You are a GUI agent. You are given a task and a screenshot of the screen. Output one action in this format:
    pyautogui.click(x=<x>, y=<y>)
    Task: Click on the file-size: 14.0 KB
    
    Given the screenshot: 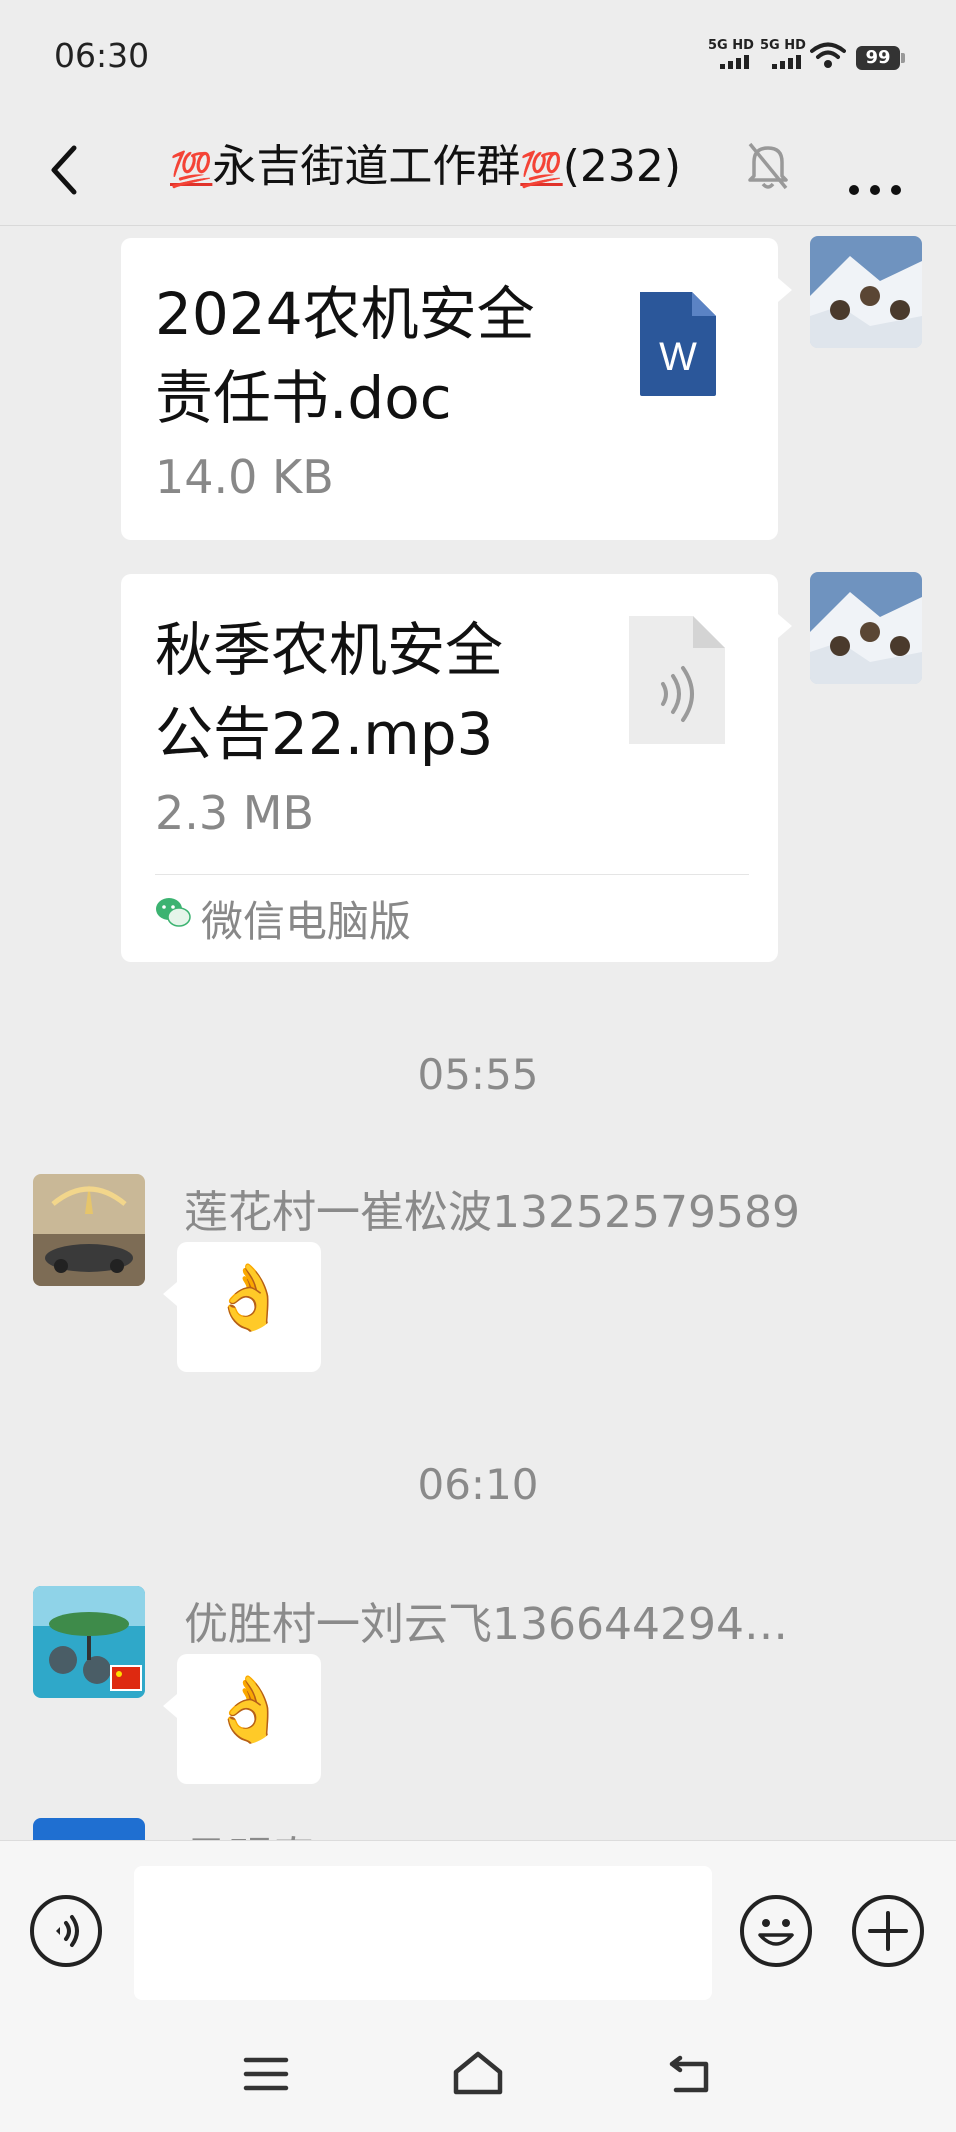 What is the action you would take?
    pyautogui.click(x=244, y=477)
    